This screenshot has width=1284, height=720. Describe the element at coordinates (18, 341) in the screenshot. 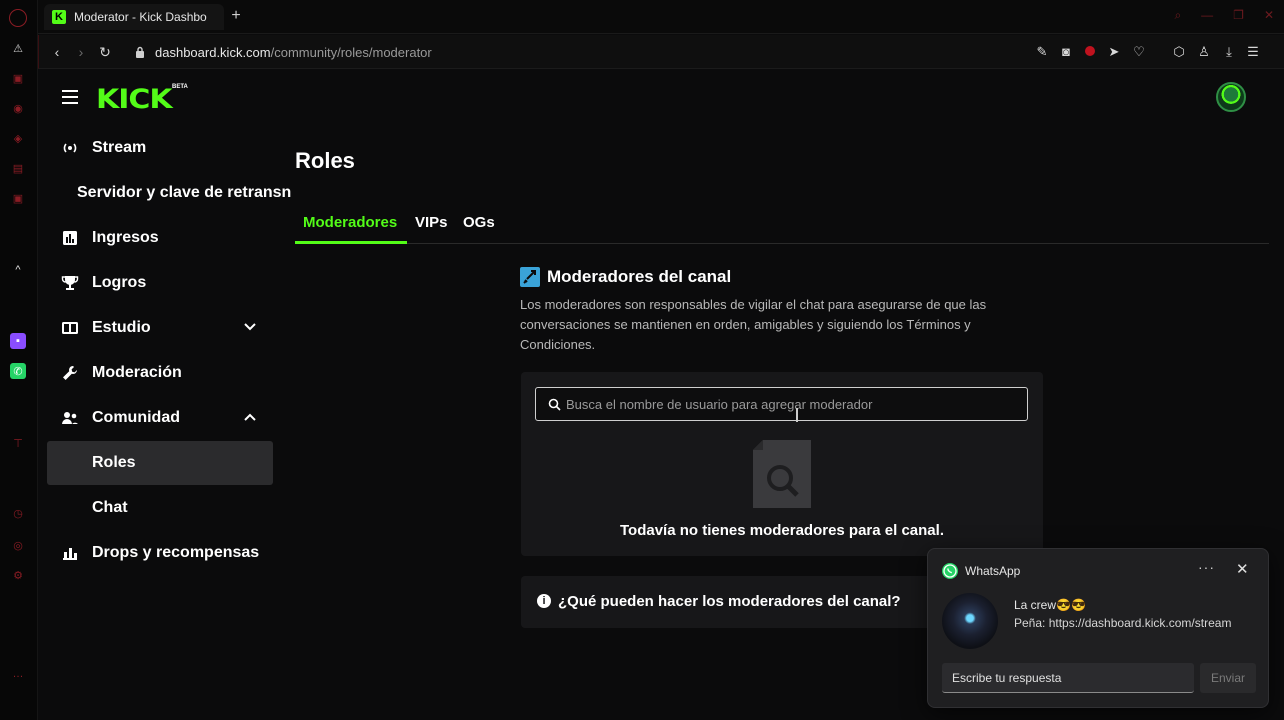

I see `twitch-icon: ▪` at that location.